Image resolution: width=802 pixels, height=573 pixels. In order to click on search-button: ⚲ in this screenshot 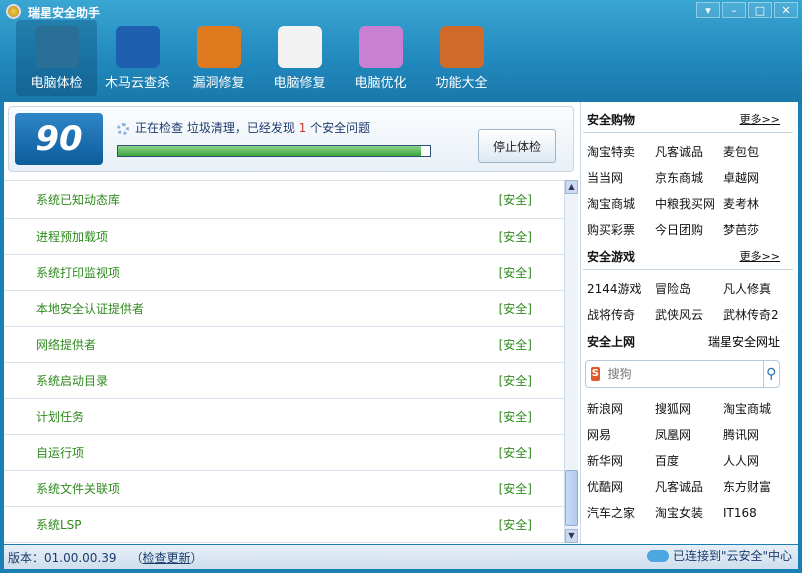, I will do `click(770, 374)`.